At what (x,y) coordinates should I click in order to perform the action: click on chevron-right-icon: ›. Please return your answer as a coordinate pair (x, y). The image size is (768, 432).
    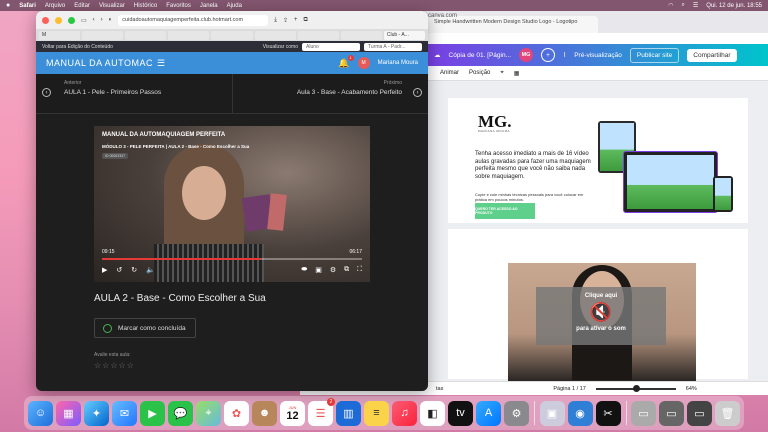
    Looking at the image, I should click on (417, 92).